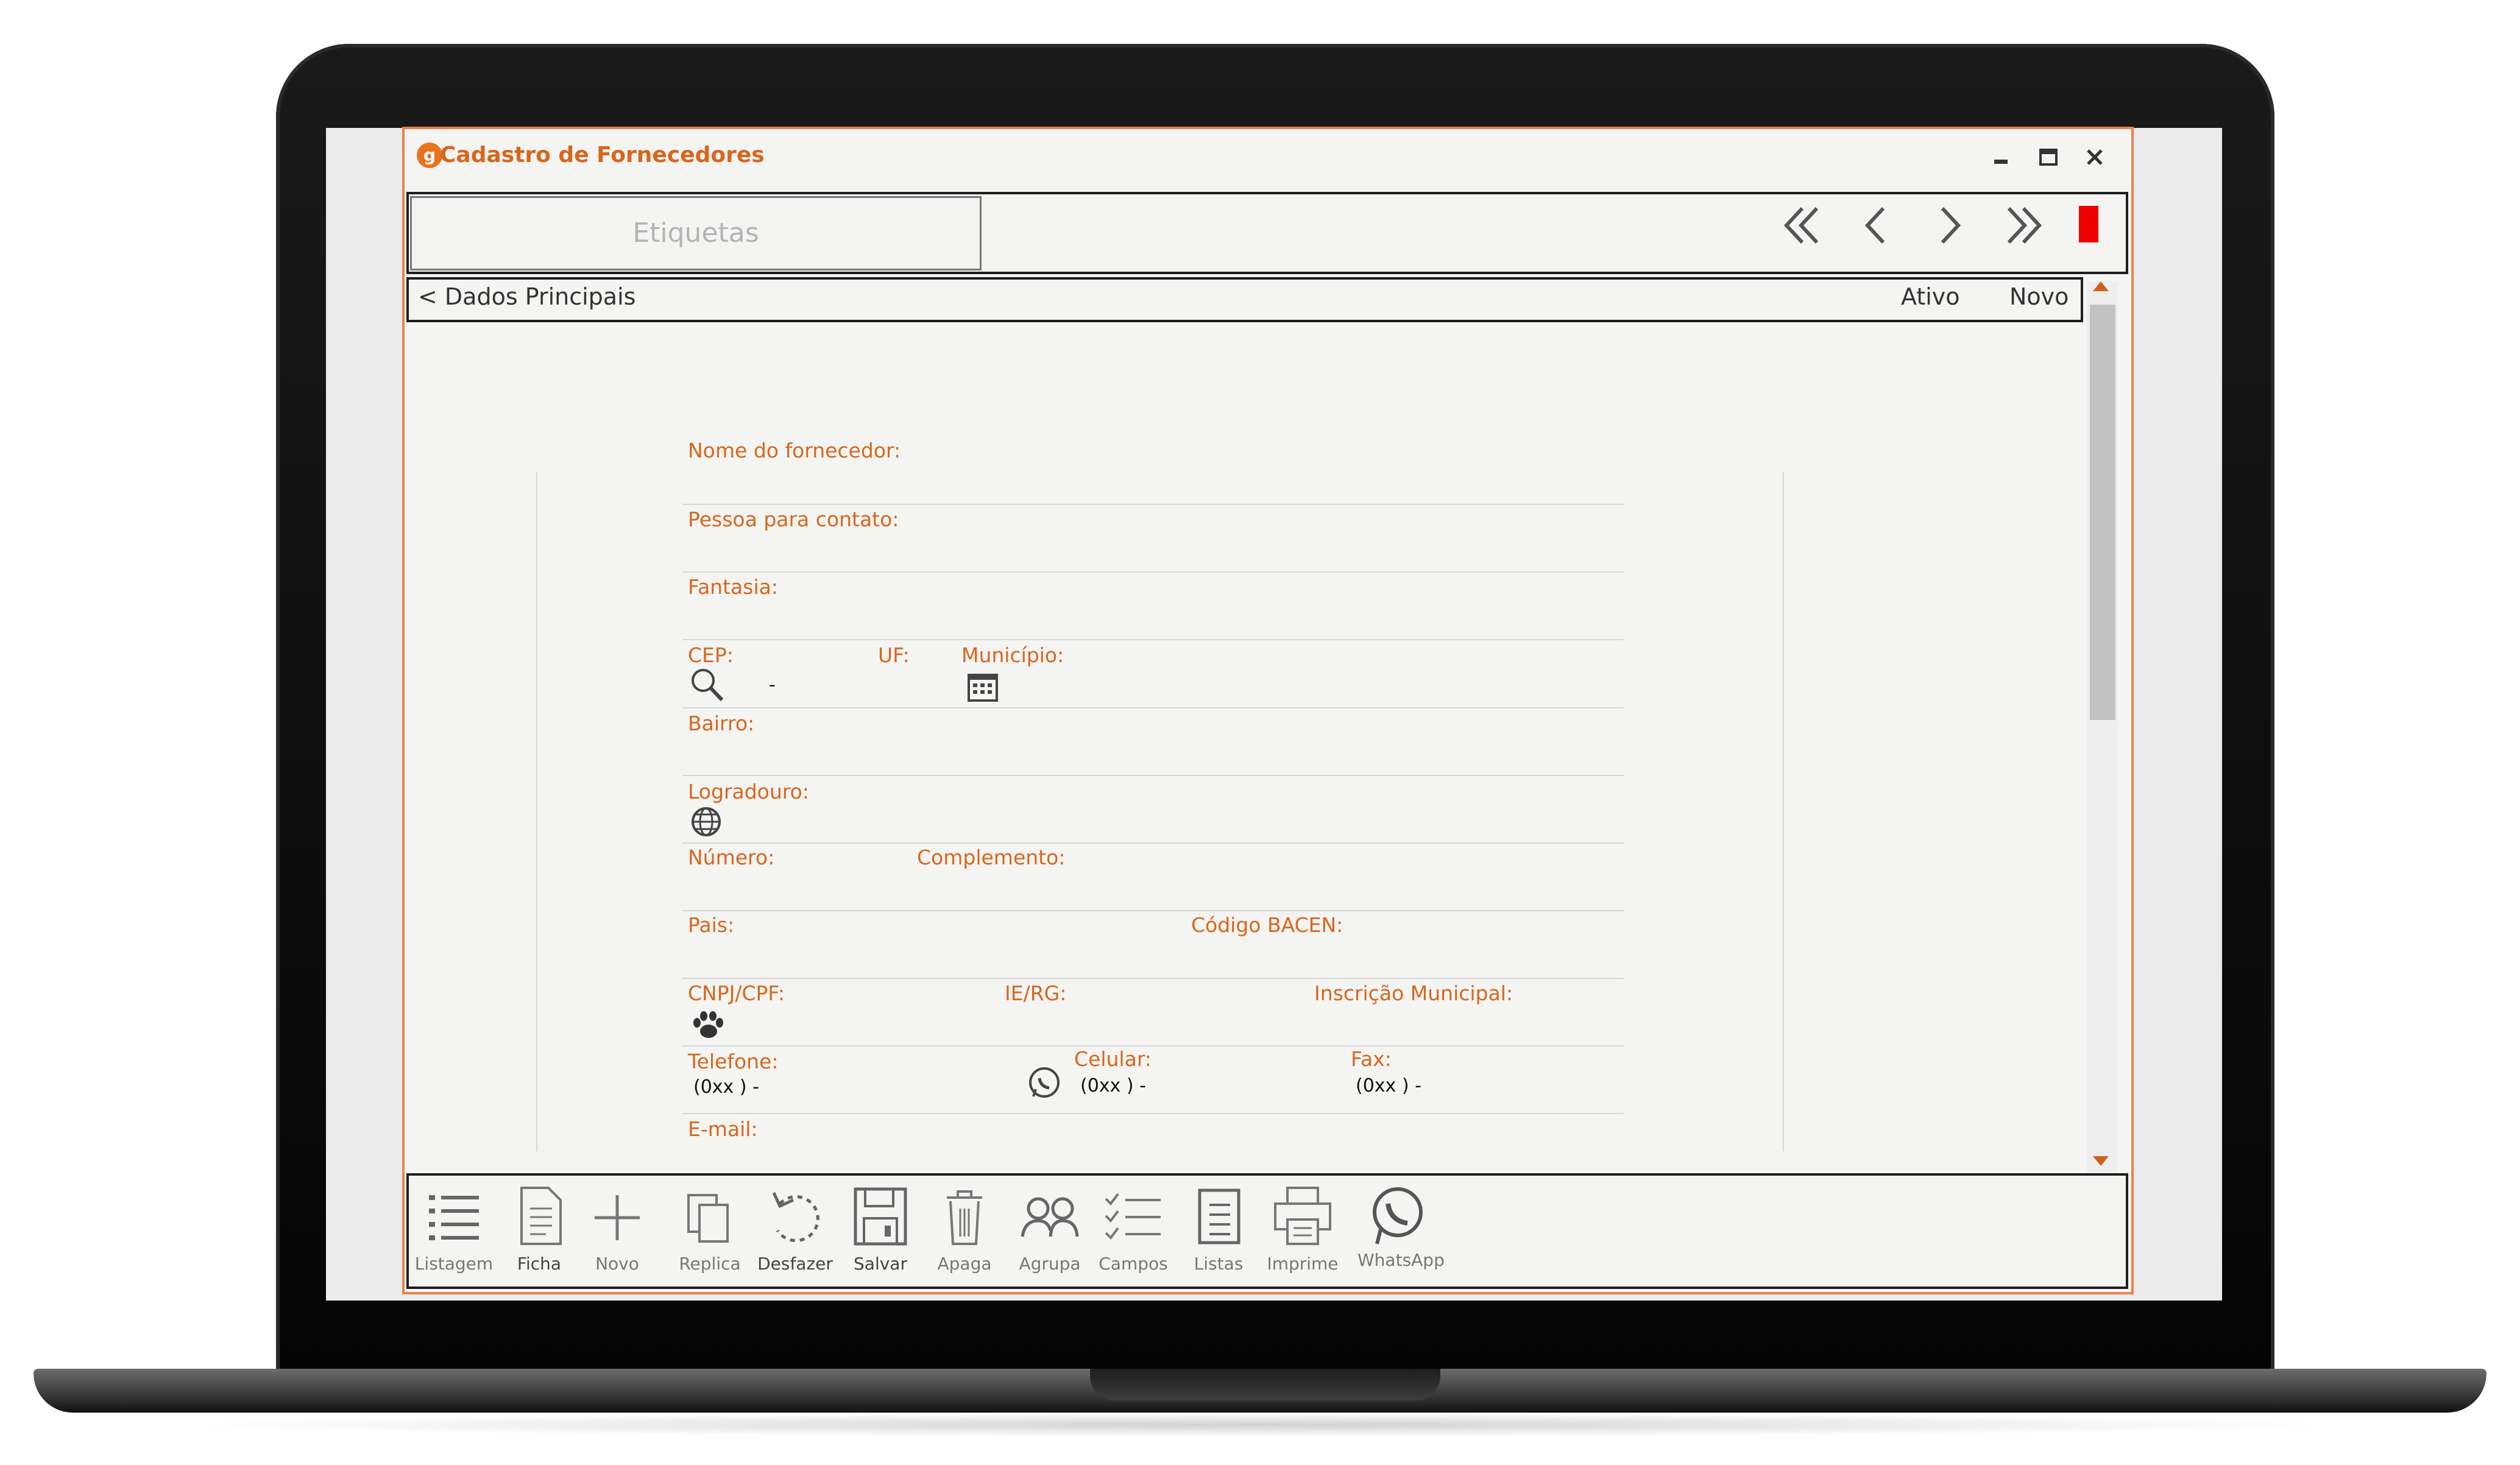  Describe the element at coordinates (617, 1264) in the screenshot. I see `novo-label: Novo` at that location.